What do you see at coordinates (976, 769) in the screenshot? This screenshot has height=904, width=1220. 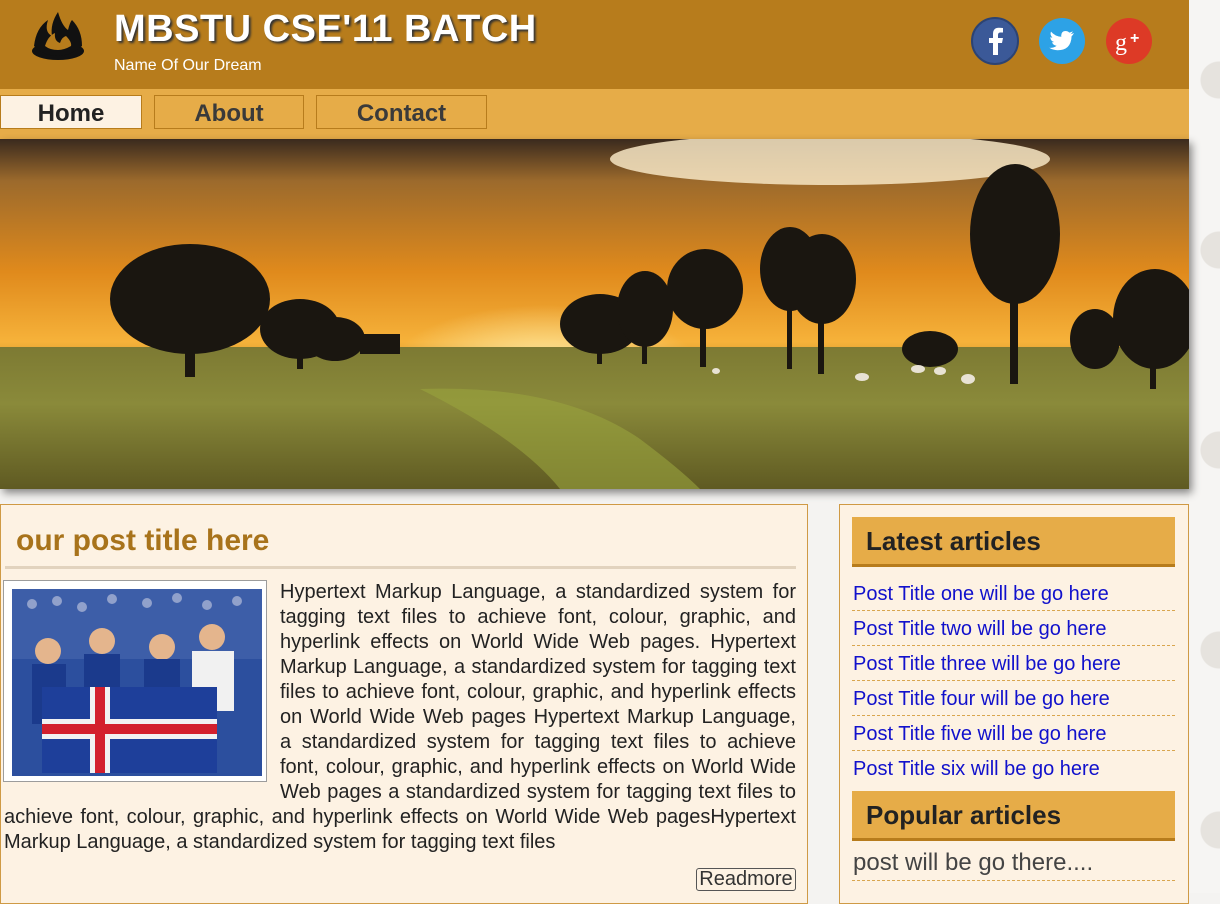 I see `latest-article-link: Post Title six will be go here` at bounding box center [976, 769].